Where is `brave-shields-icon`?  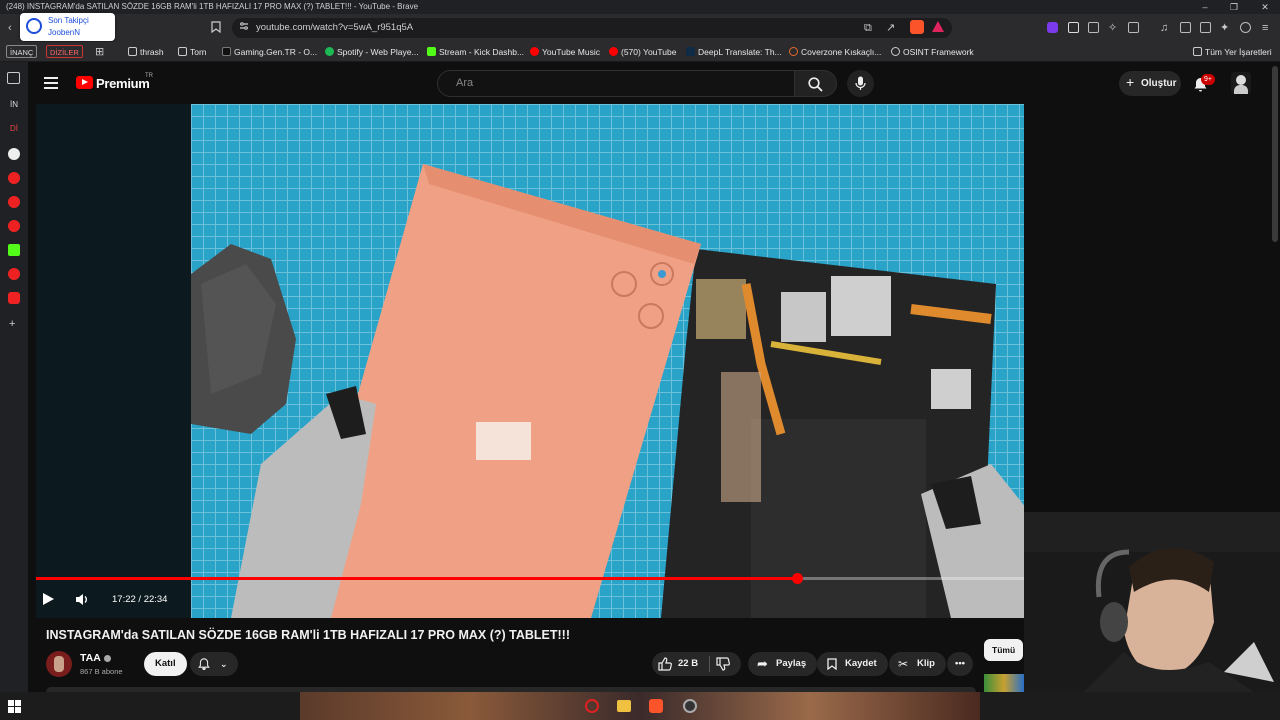 brave-shields-icon is located at coordinates (917, 27).